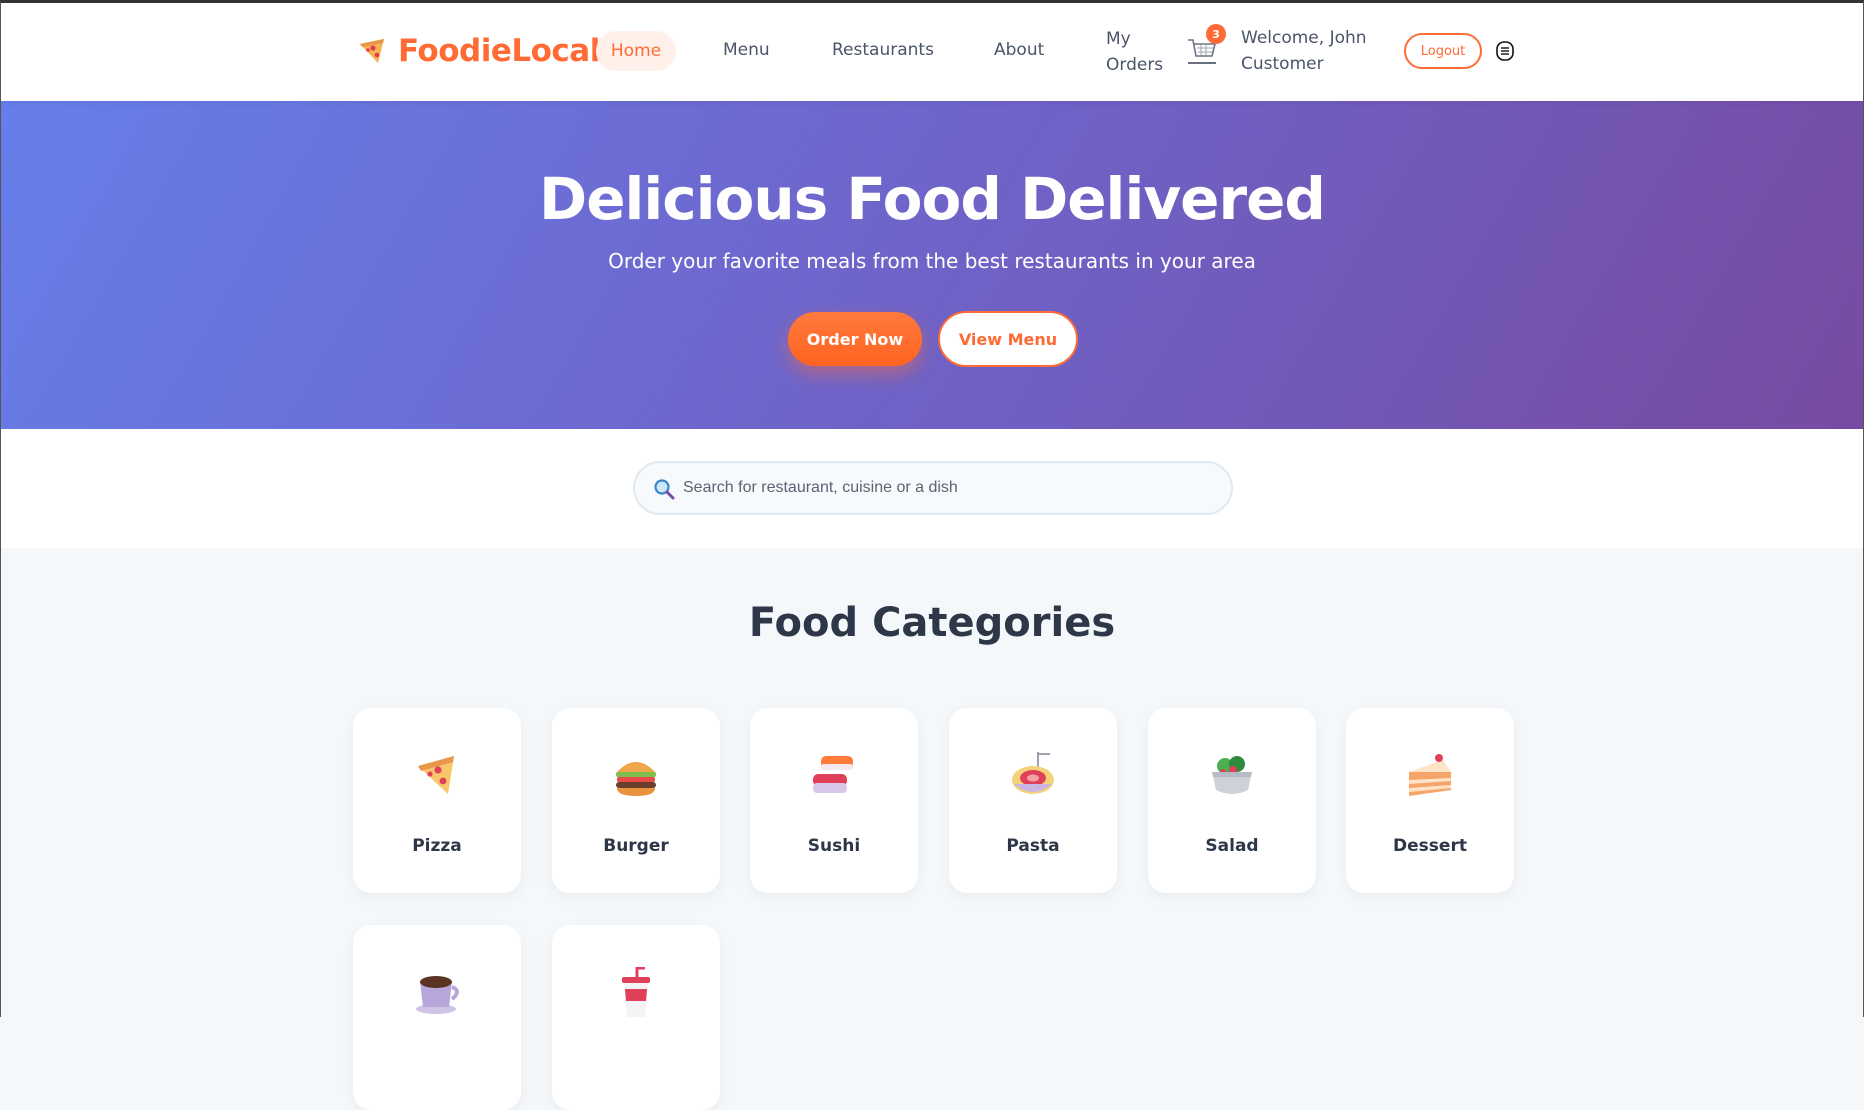 The image size is (1864, 1110). Describe the element at coordinates (636, 800) in the screenshot. I see `category-card-burger: Burger` at that location.